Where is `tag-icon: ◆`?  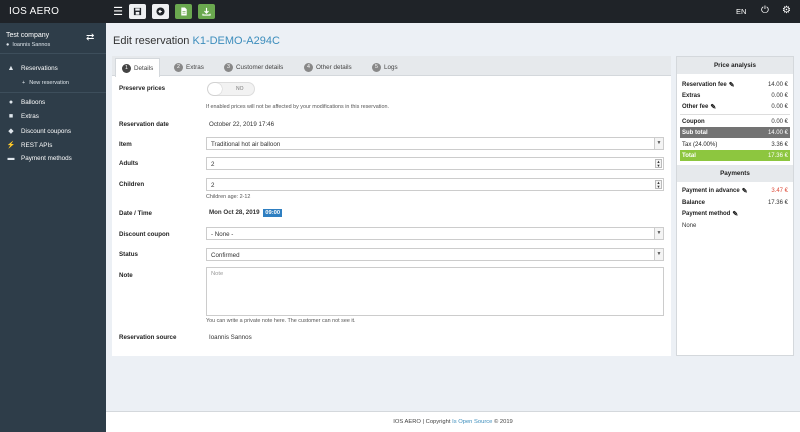
tag-icon: ◆ is located at coordinates (11, 131).